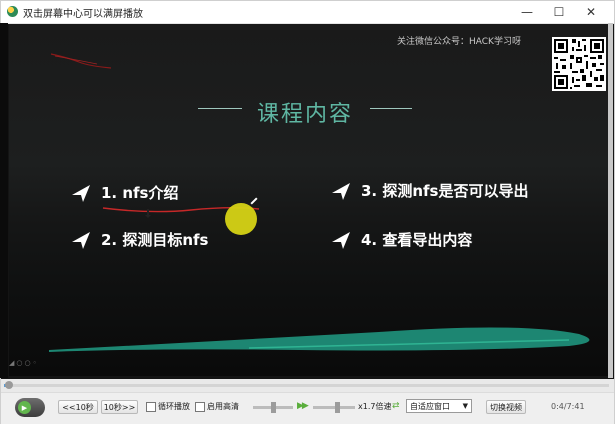 This screenshot has height=424, width=615. Describe the element at coordinates (579, 64) in the screenshot. I see `qr-code` at that location.